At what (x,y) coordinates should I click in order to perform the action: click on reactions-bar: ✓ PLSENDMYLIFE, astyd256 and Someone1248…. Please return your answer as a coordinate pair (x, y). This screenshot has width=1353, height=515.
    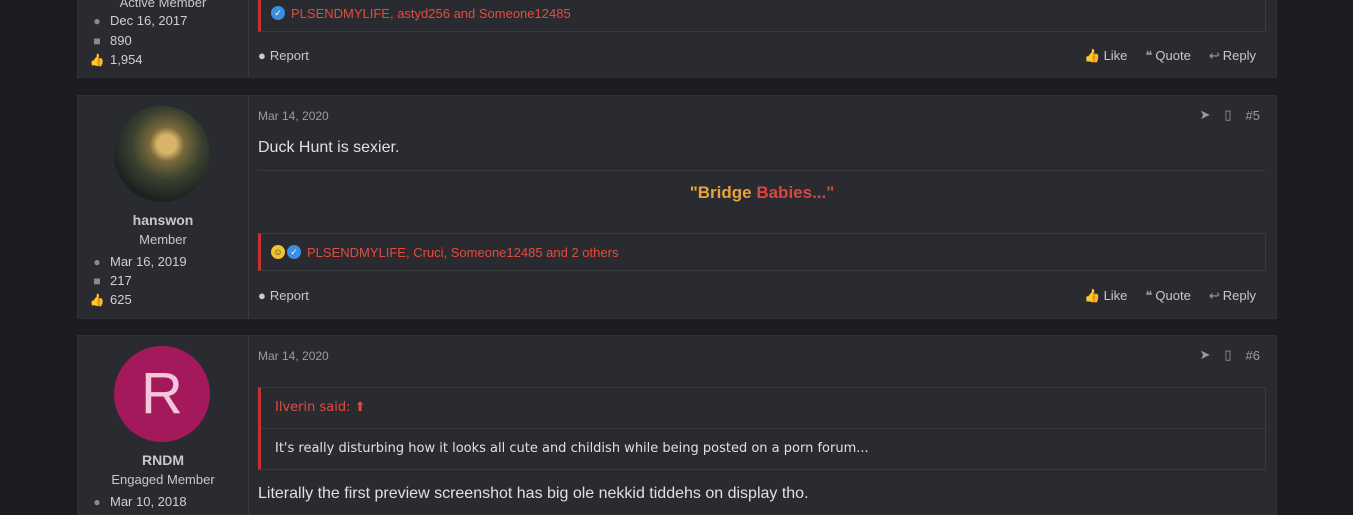
    Looking at the image, I should click on (762, 16).